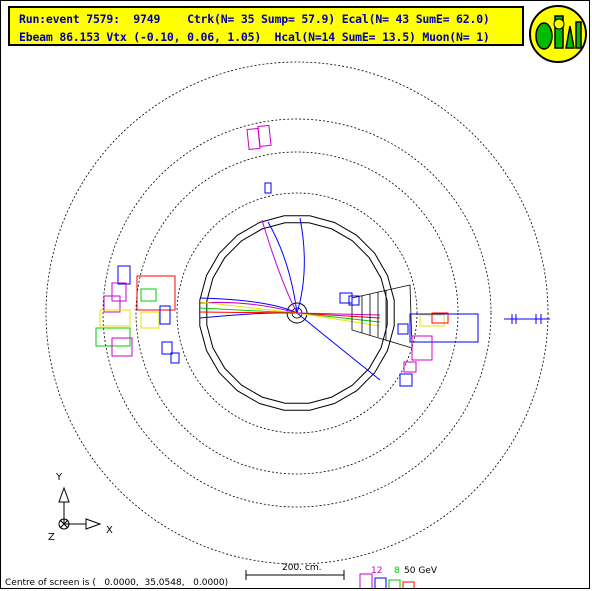 Image resolution: width=592 pixels, height=591 pixels. I want to click on axes-indicator, so click(80, 508).